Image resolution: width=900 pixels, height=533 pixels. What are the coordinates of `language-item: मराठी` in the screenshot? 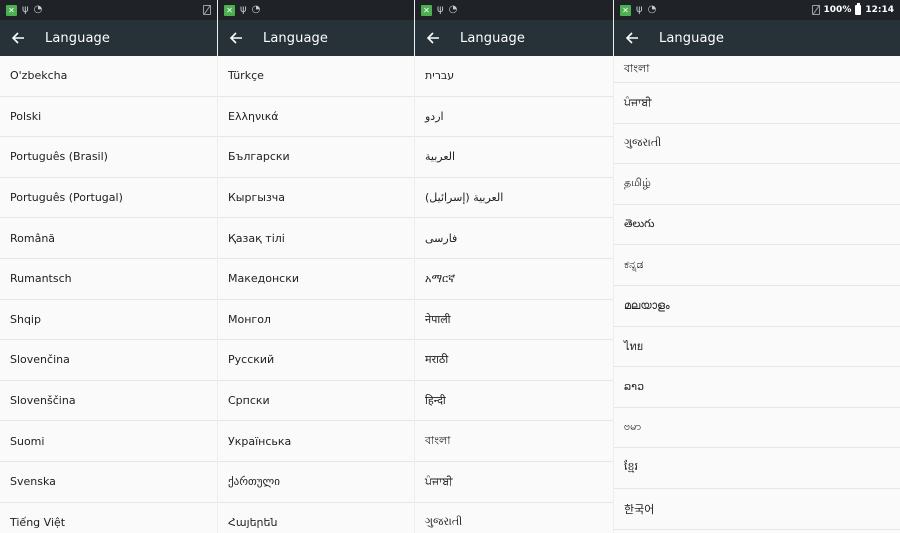 It's located at (514, 360).